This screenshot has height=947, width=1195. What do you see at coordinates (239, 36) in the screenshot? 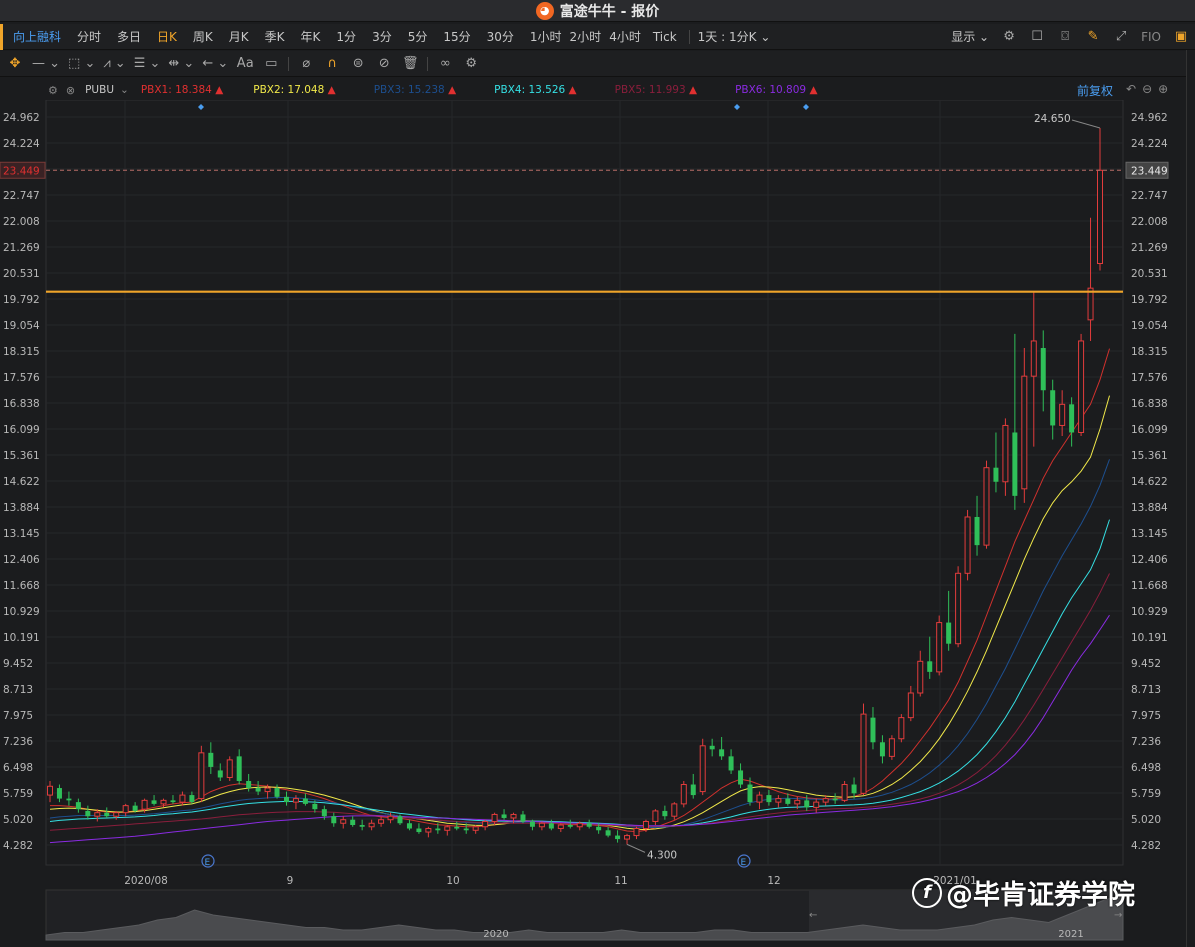
I see `period-tab-monthly: 月K` at bounding box center [239, 36].